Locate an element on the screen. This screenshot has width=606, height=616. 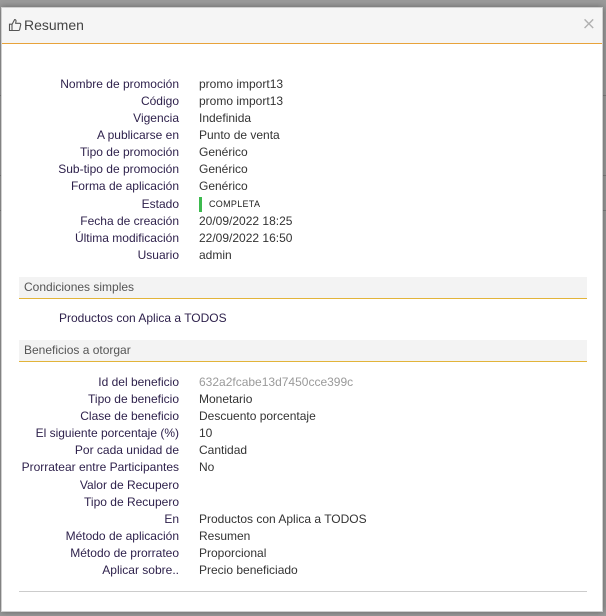
field-label: Tipo de beneficio is located at coordinates (133, 399).